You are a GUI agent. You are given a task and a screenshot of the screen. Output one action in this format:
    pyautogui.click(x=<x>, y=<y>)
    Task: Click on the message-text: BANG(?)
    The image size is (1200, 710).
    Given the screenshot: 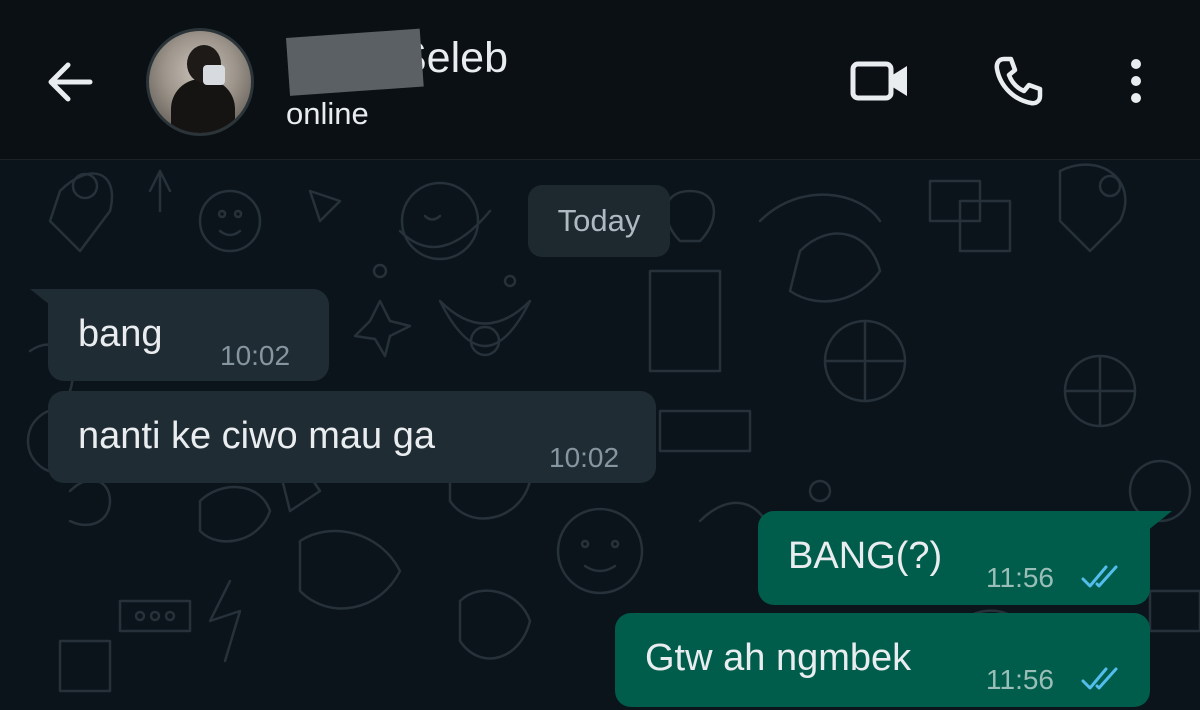 What is the action you would take?
    pyautogui.click(x=865, y=556)
    